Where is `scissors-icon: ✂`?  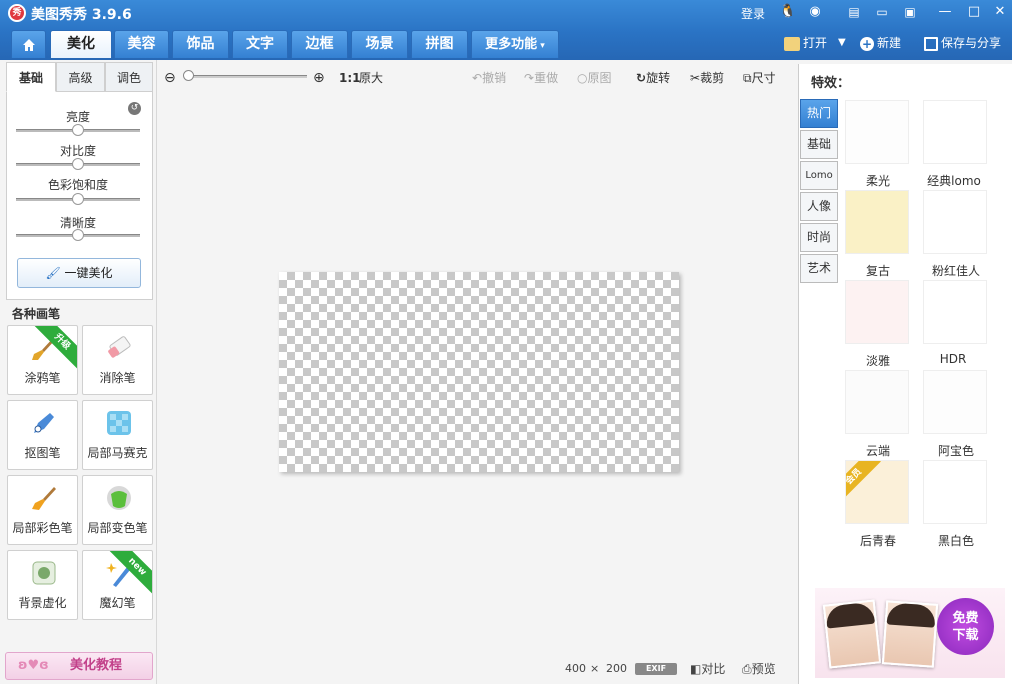 scissors-icon: ✂ is located at coordinates (695, 78).